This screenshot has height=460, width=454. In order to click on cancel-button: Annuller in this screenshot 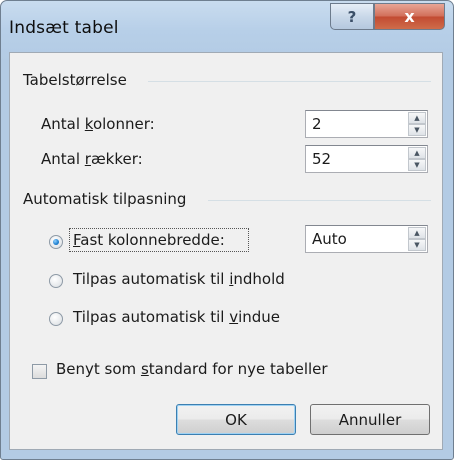, I will do `click(370, 419)`.